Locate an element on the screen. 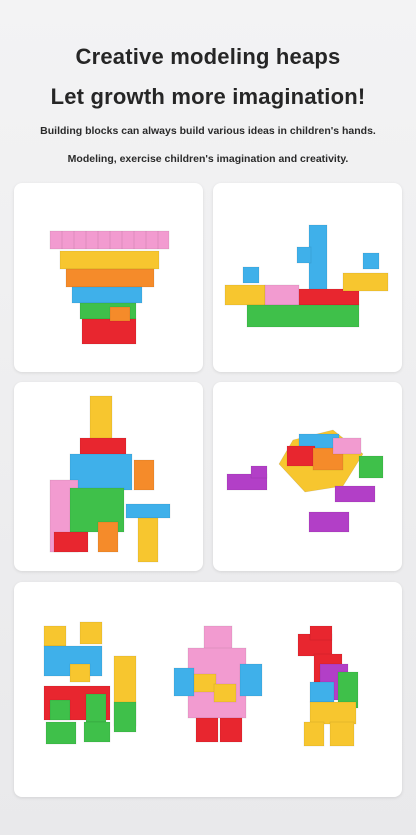 Image resolution: width=416 pixels, height=835 pixels. robot-block-model is located at coordinates (108, 476).